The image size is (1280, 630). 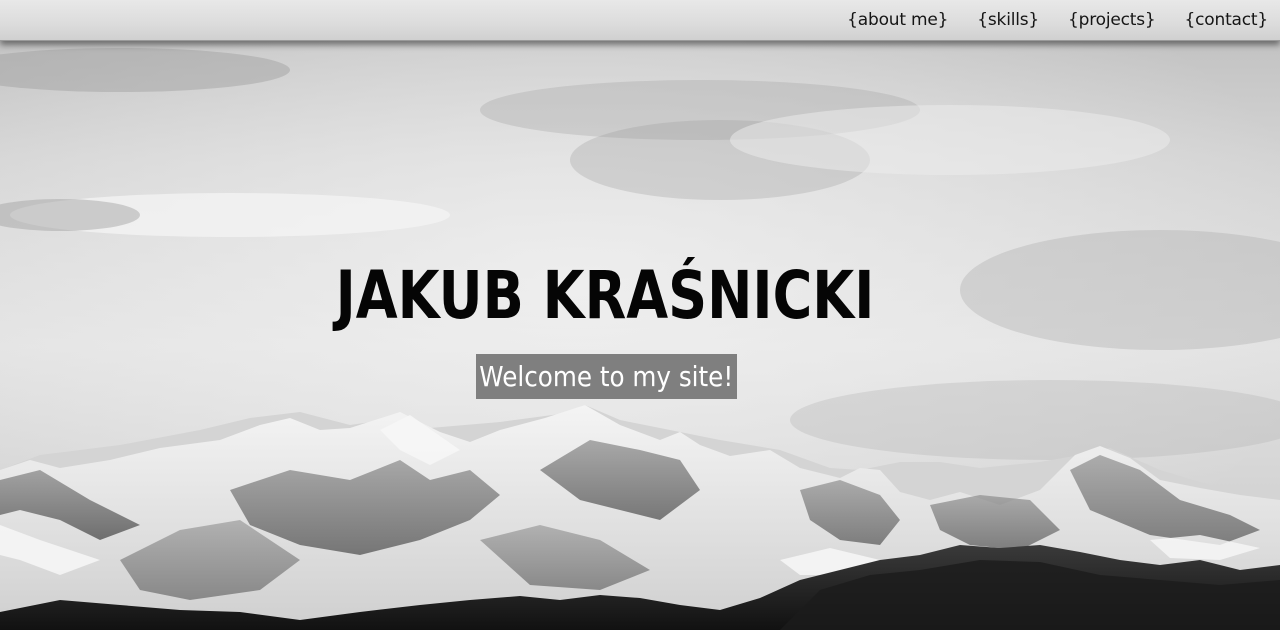 What do you see at coordinates (1008, 20) in the screenshot?
I see `nav-link-skills: {skills}` at bounding box center [1008, 20].